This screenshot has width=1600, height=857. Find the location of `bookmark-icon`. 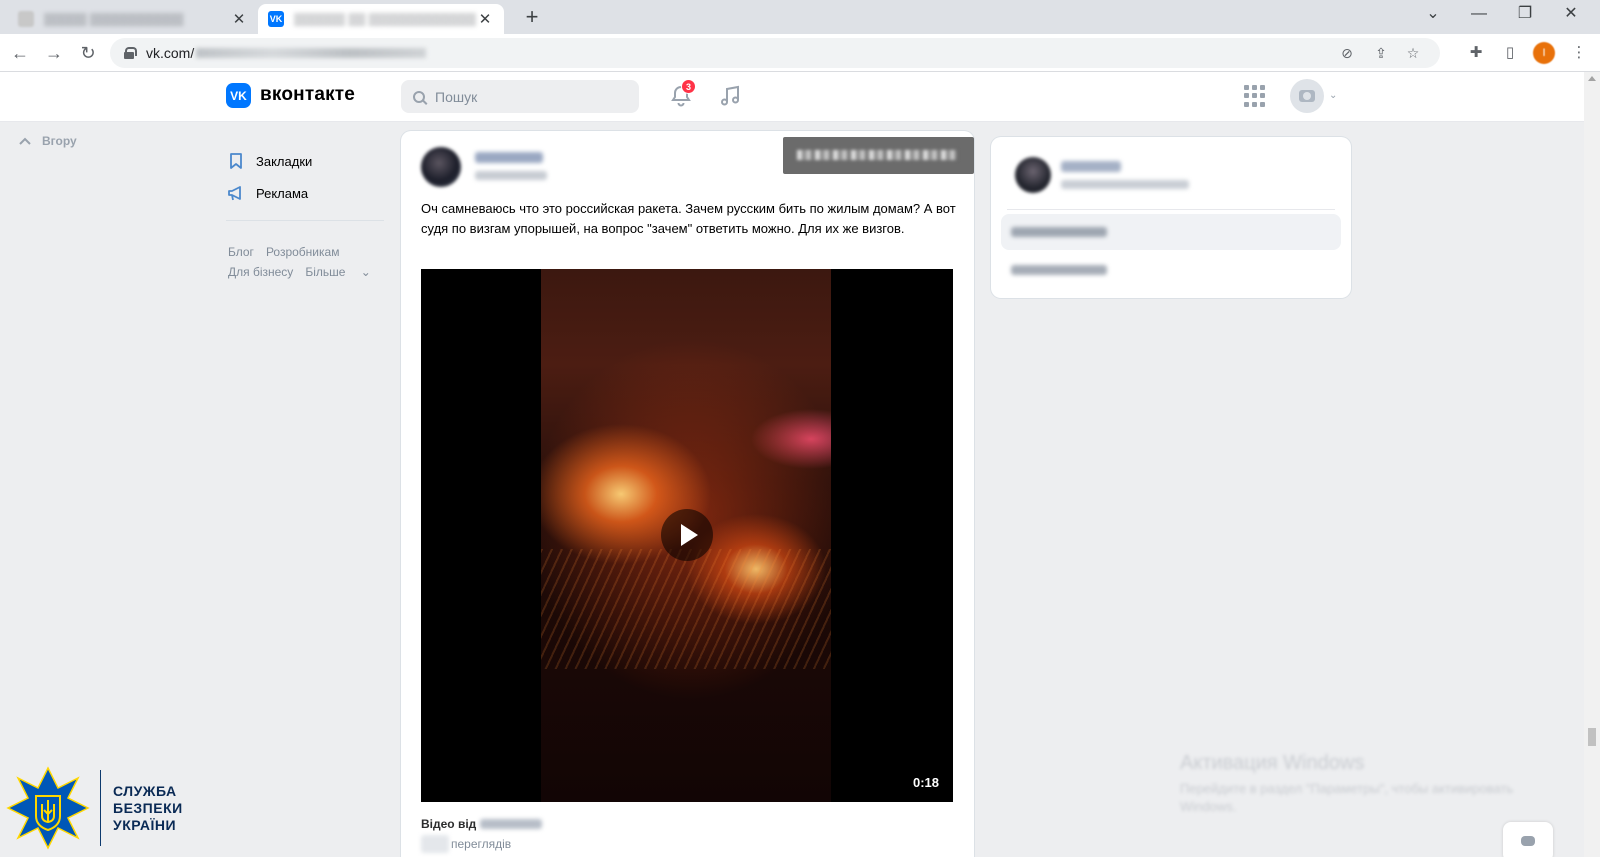

bookmark-icon is located at coordinates (236, 161).